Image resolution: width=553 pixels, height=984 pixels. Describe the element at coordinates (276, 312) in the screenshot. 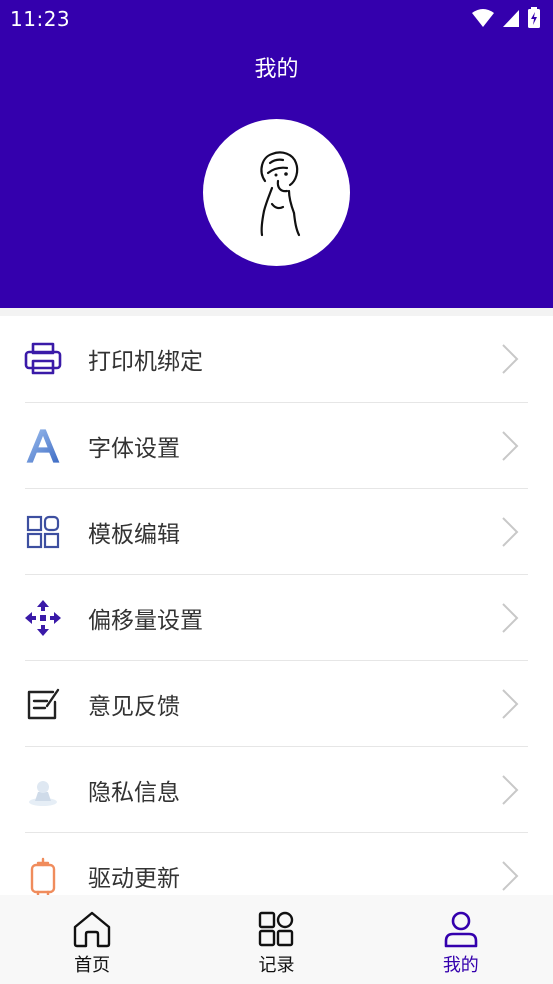

I see `header-divider` at that location.